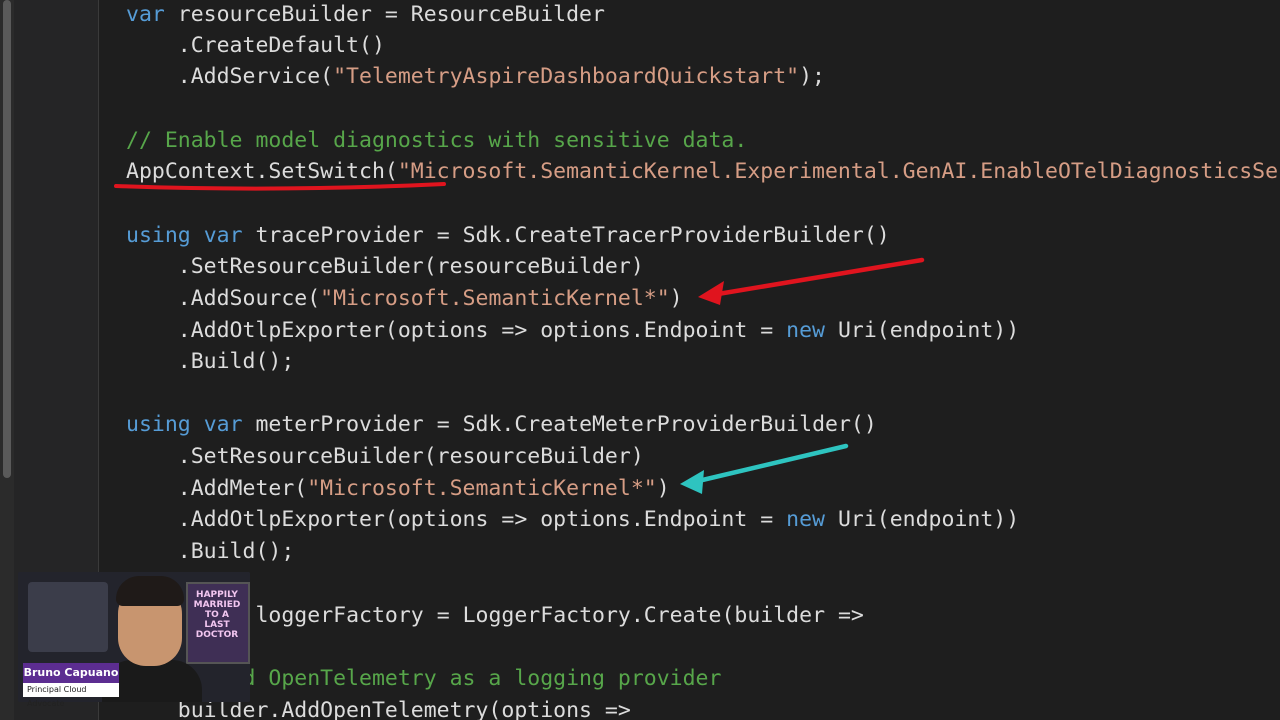 The height and width of the screenshot is (720, 1280). What do you see at coordinates (223, 298) in the screenshot?
I see `code-token: .AddSource(` at bounding box center [223, 298].